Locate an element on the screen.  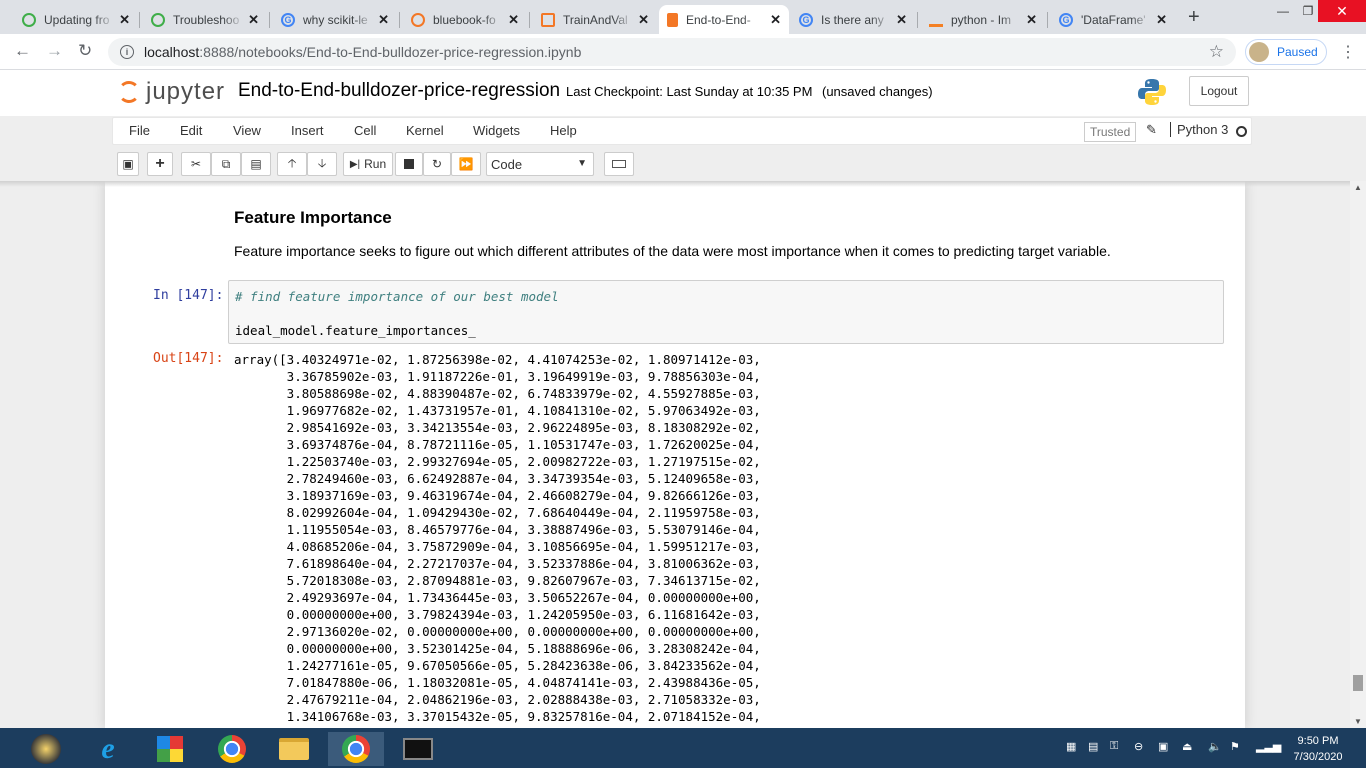
browser-tab-4: bluebook-fo ✕ is located at coordinates (465, 19).